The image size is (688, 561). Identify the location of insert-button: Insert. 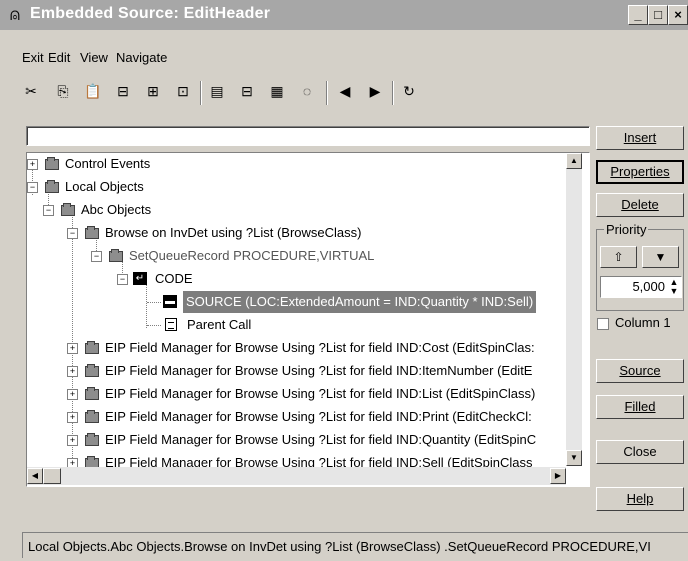
(640, 138).